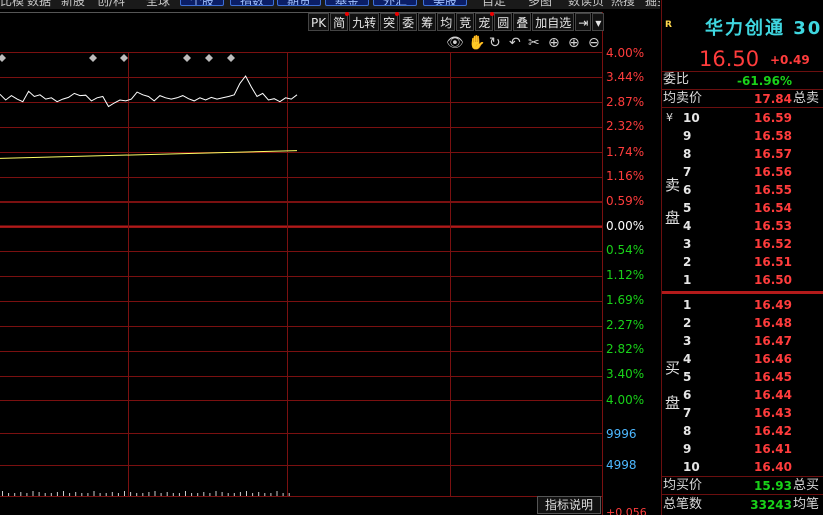  What do you see at coordinates (569, 505) in the screenshot?
I see `indicator-help-button: 指标说明` at bounding box center [569, 505].